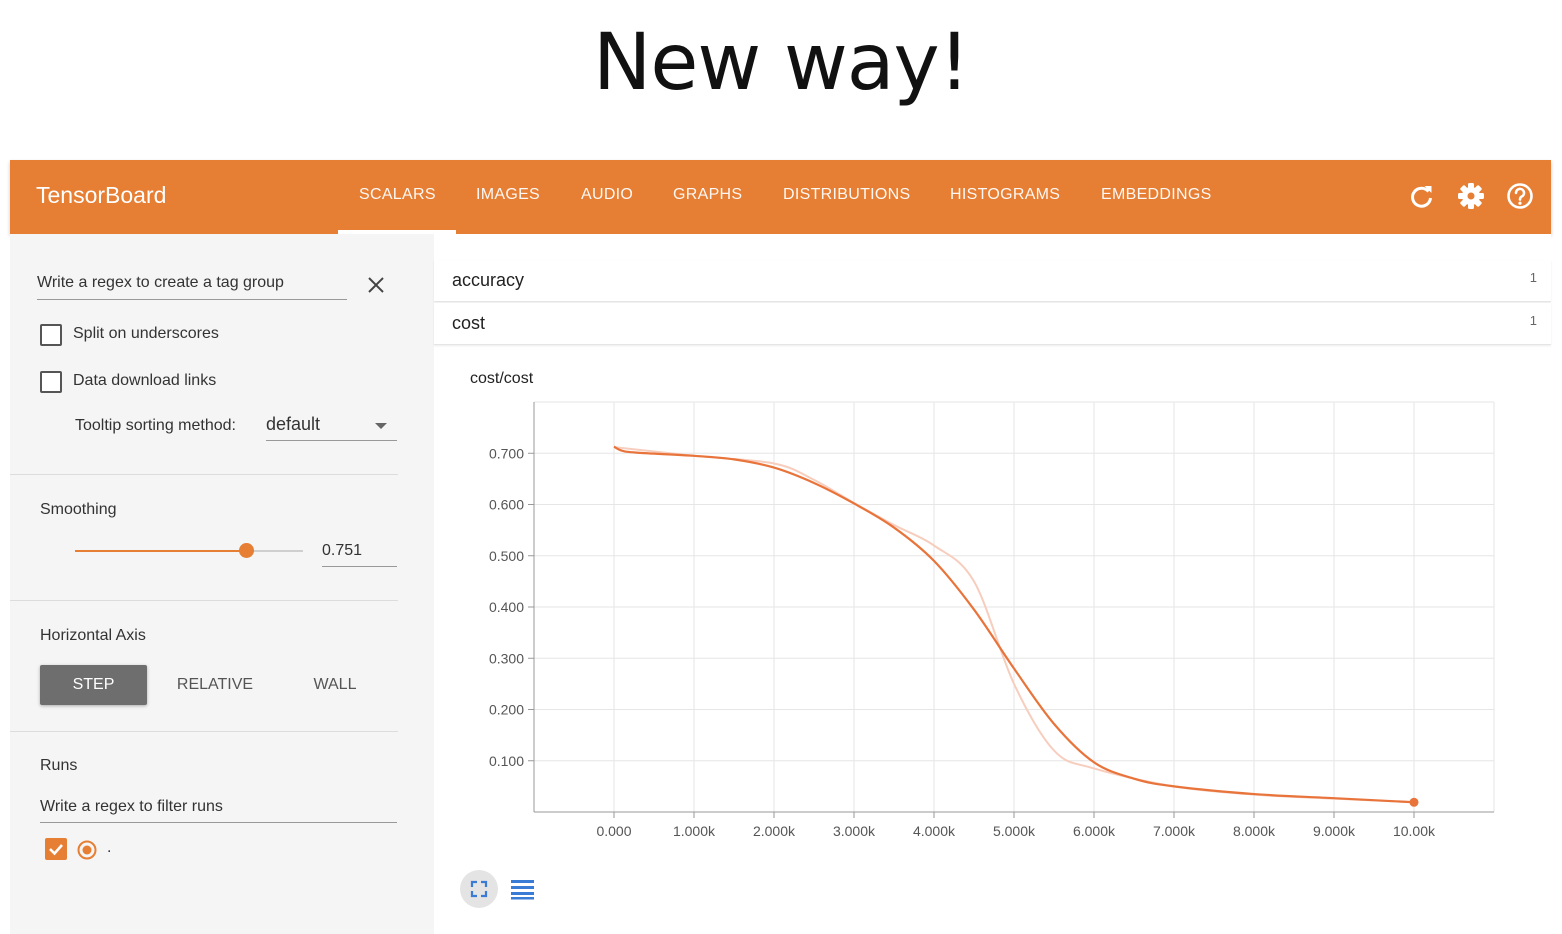 This screenshot has width=1562, height=934. What do you see at coordinates (1094, 831) in the screenshot?
I see `x-tick-label: 6.000k` at bounding box center [1094, 831].